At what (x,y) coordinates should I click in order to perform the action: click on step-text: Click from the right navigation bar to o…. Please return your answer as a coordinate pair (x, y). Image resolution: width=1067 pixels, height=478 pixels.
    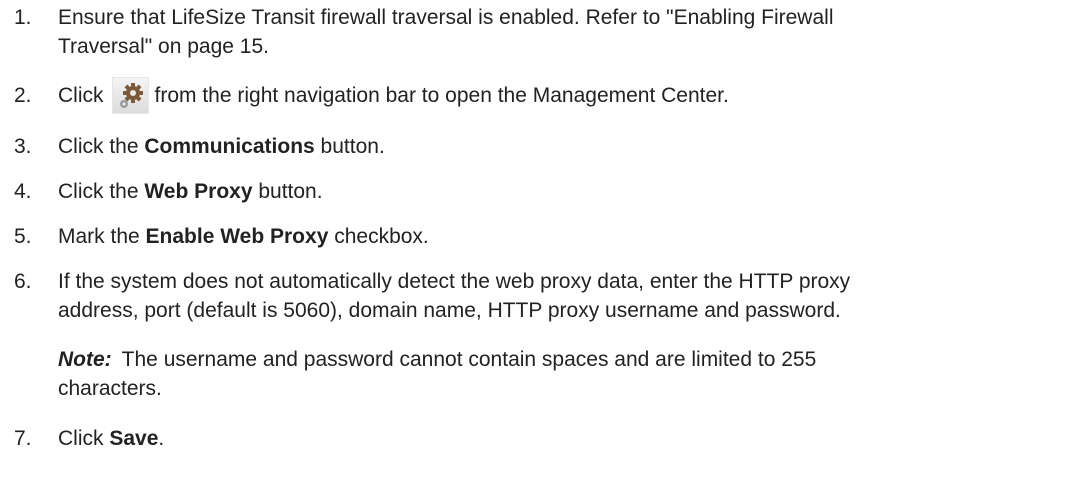
    Looking at the image, I should click on (553, 95).